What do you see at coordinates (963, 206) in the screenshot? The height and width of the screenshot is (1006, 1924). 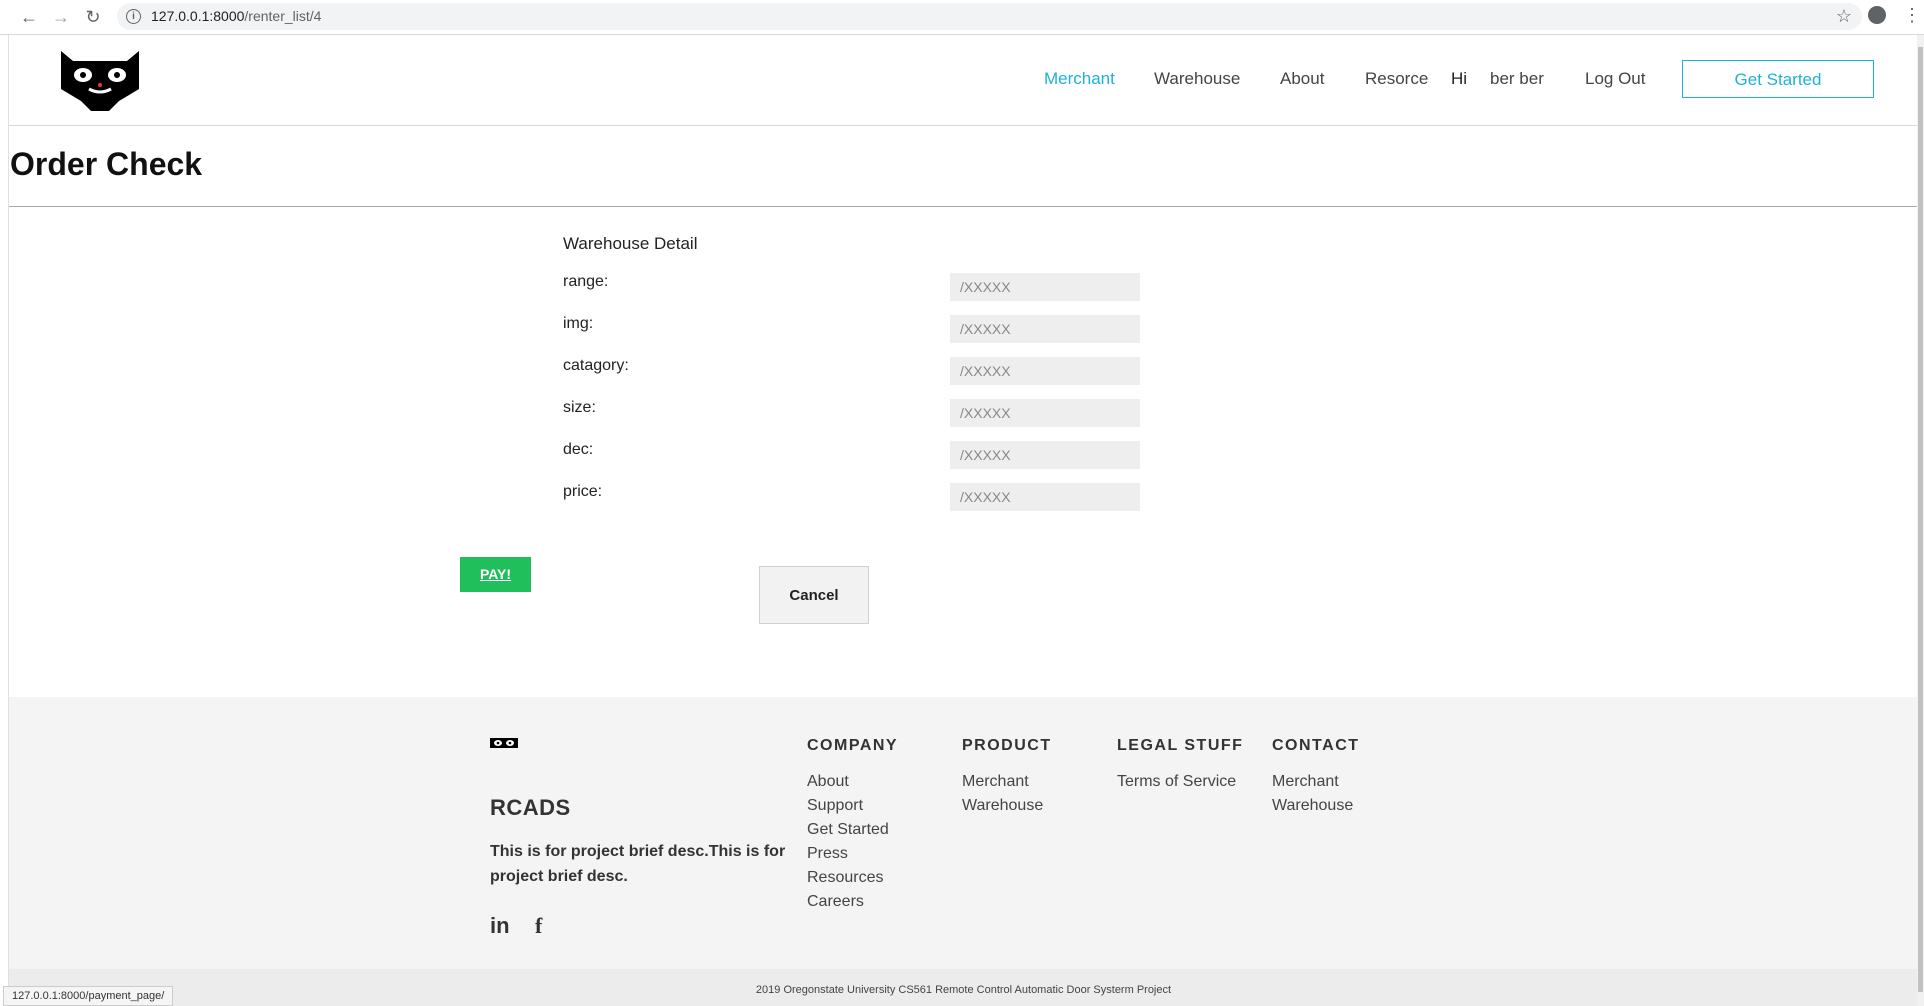 I see `title-divider` at bounding box center [963, 206].